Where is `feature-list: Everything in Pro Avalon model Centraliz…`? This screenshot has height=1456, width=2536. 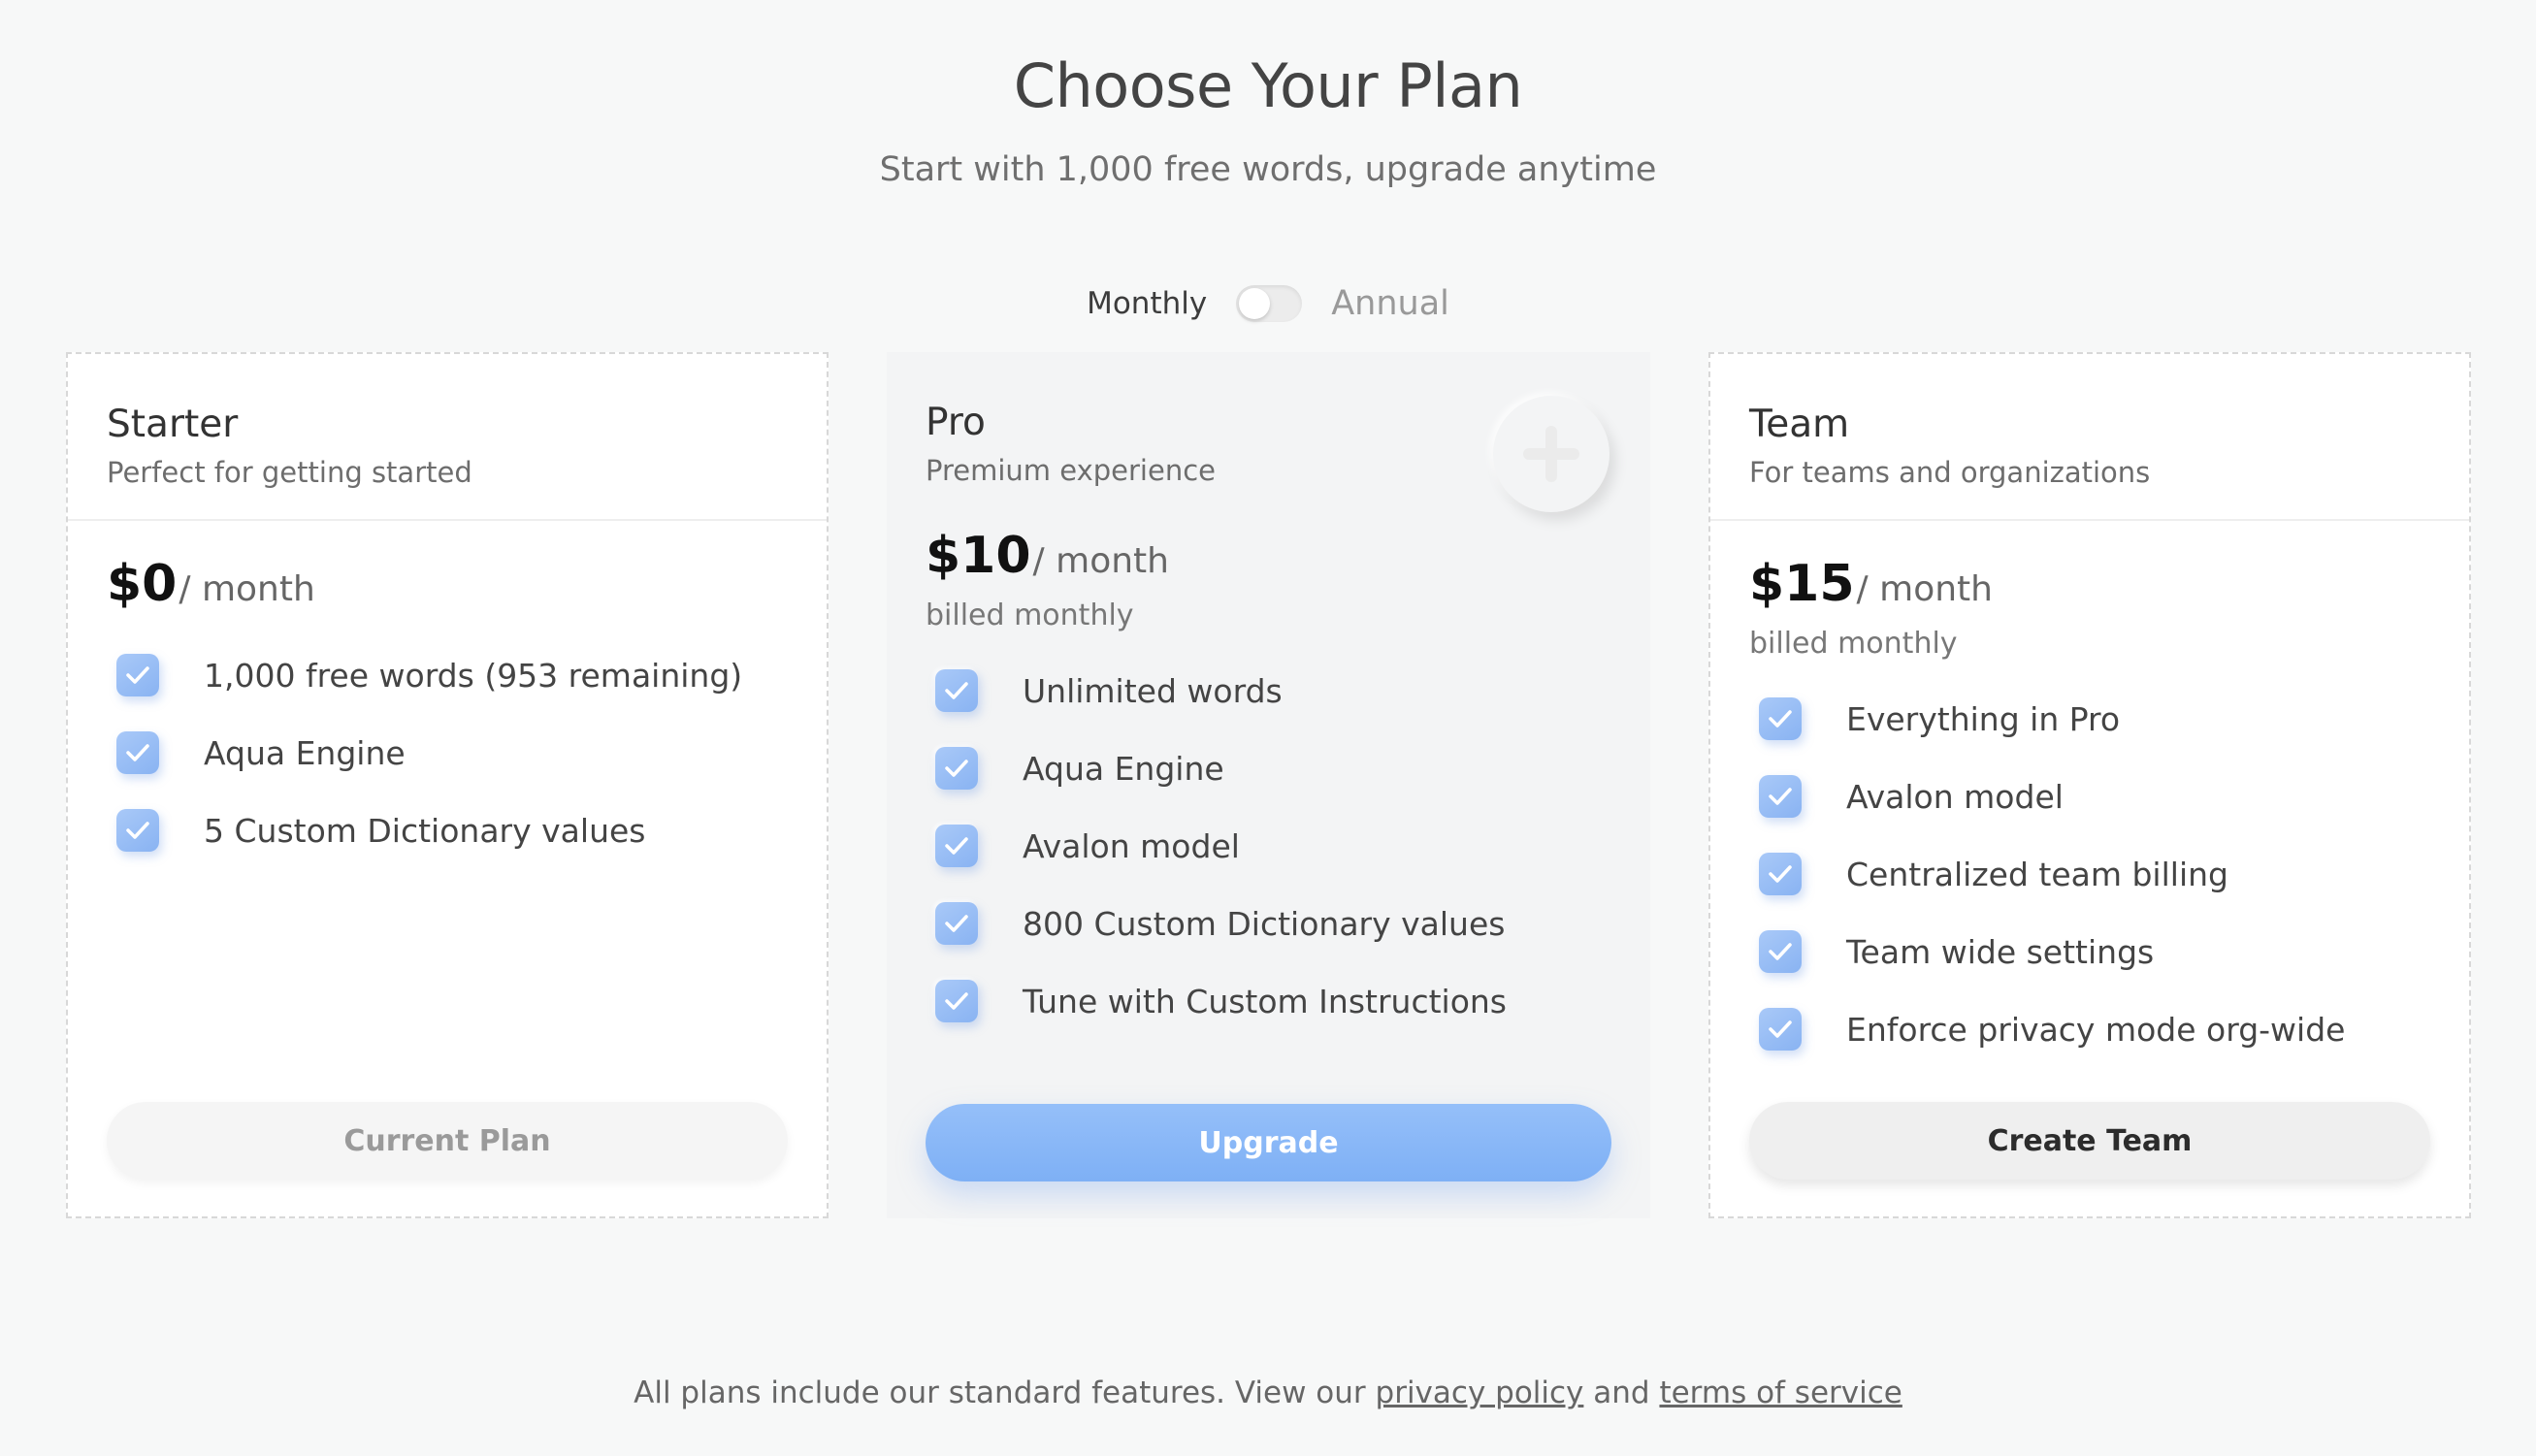
feature-list: Everything in Pro Avalon model Centraliz… is located at coordinates (2089, 864).